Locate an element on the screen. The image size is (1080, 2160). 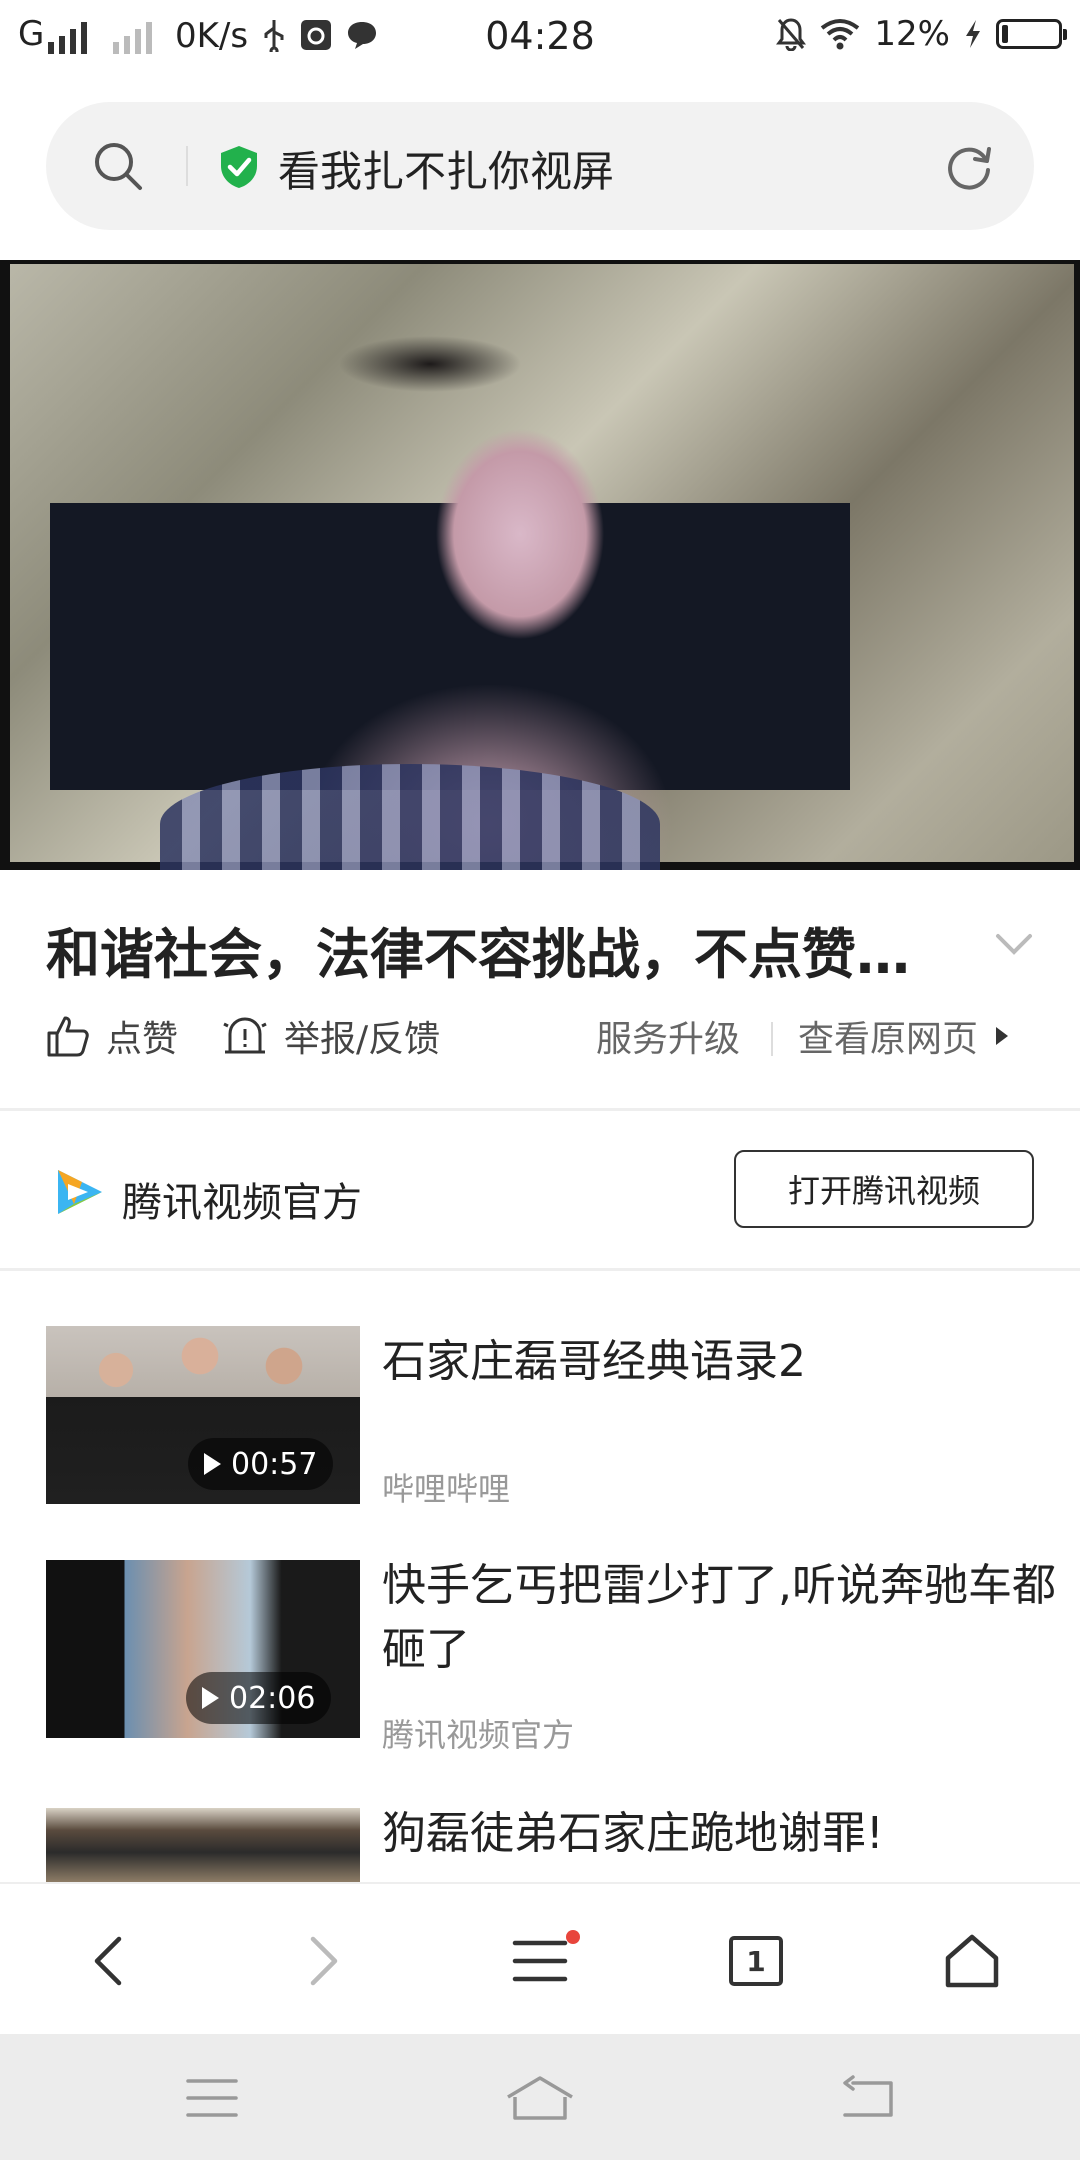
list-item-source: 腾讯视频官方 is located at coordinates (478, 1735).